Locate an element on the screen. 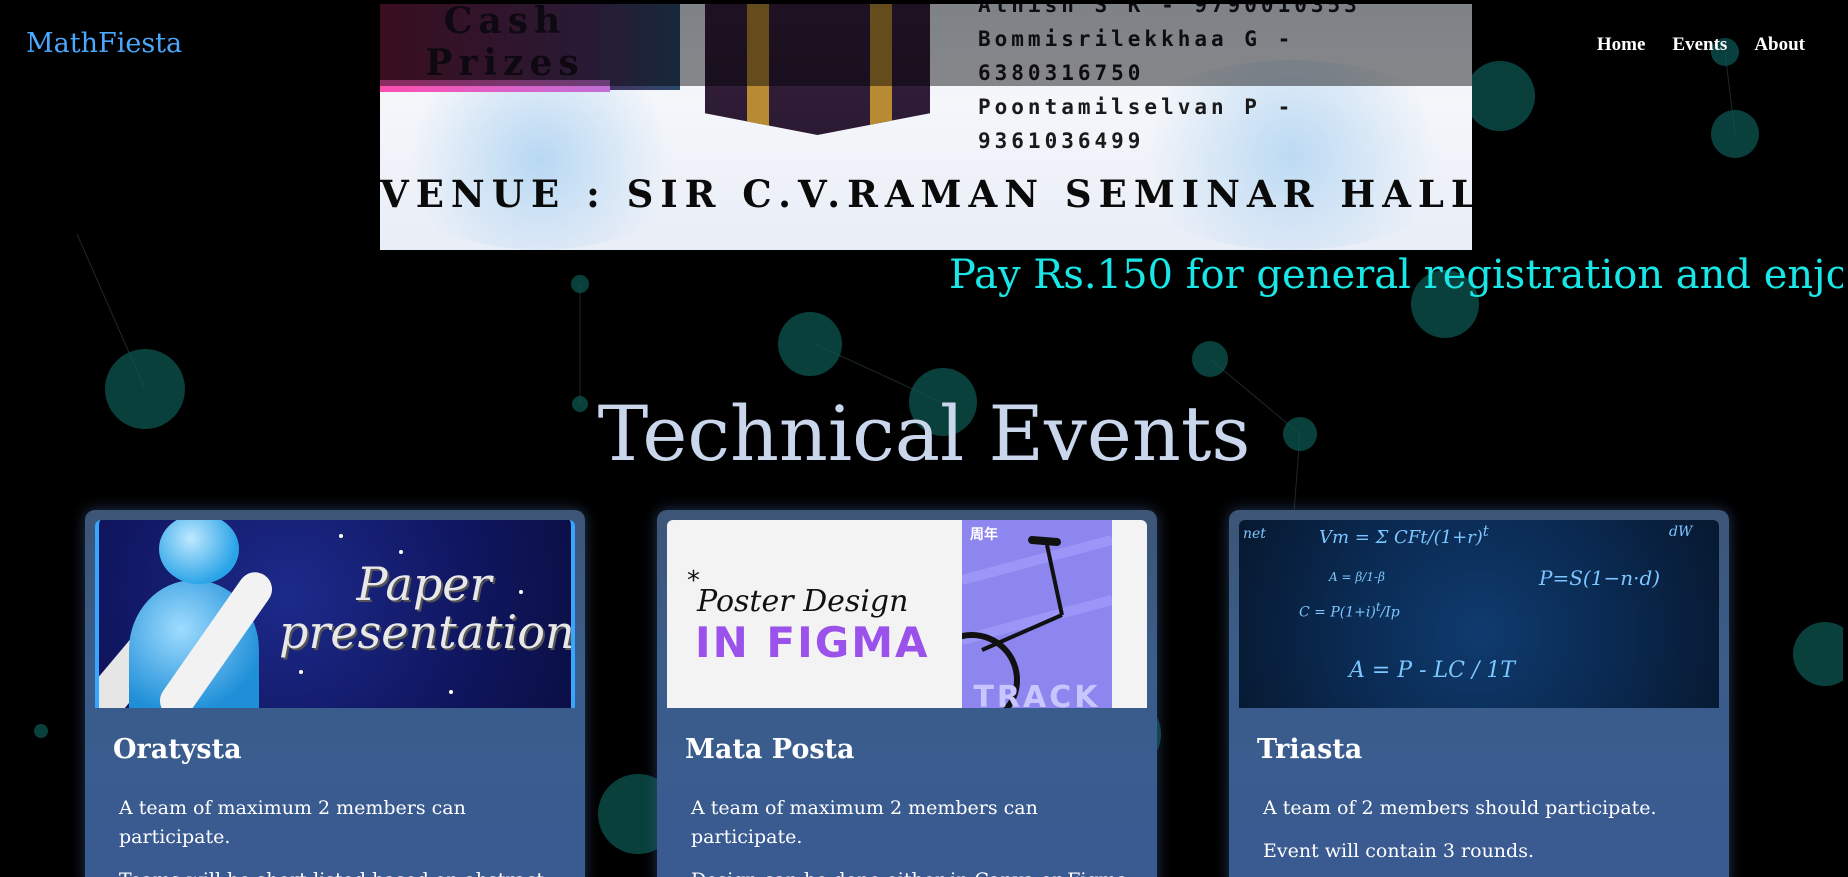 The width and height of the screenshot is (1848, 877). poster-track-text: TRACK is located at coordinates (1037, 694).